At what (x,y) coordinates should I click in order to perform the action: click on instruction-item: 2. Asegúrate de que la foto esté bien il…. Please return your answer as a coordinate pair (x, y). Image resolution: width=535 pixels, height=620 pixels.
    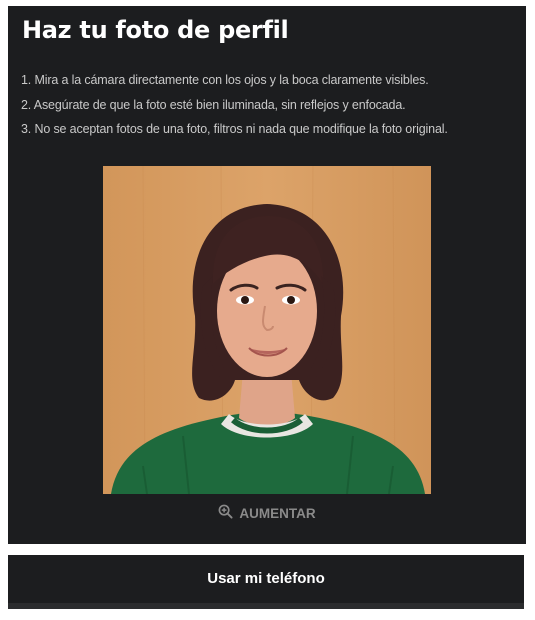
    Looking at the image, I should click on (213, 104).